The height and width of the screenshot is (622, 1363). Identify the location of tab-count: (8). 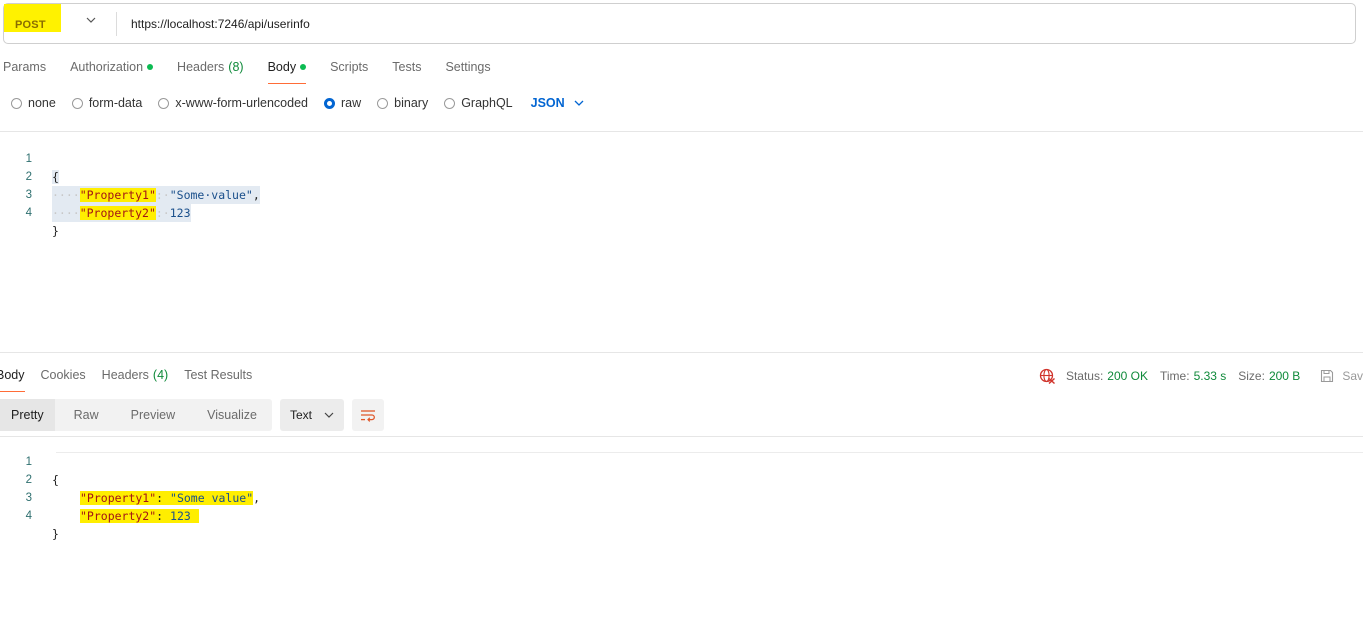
(236, 67).